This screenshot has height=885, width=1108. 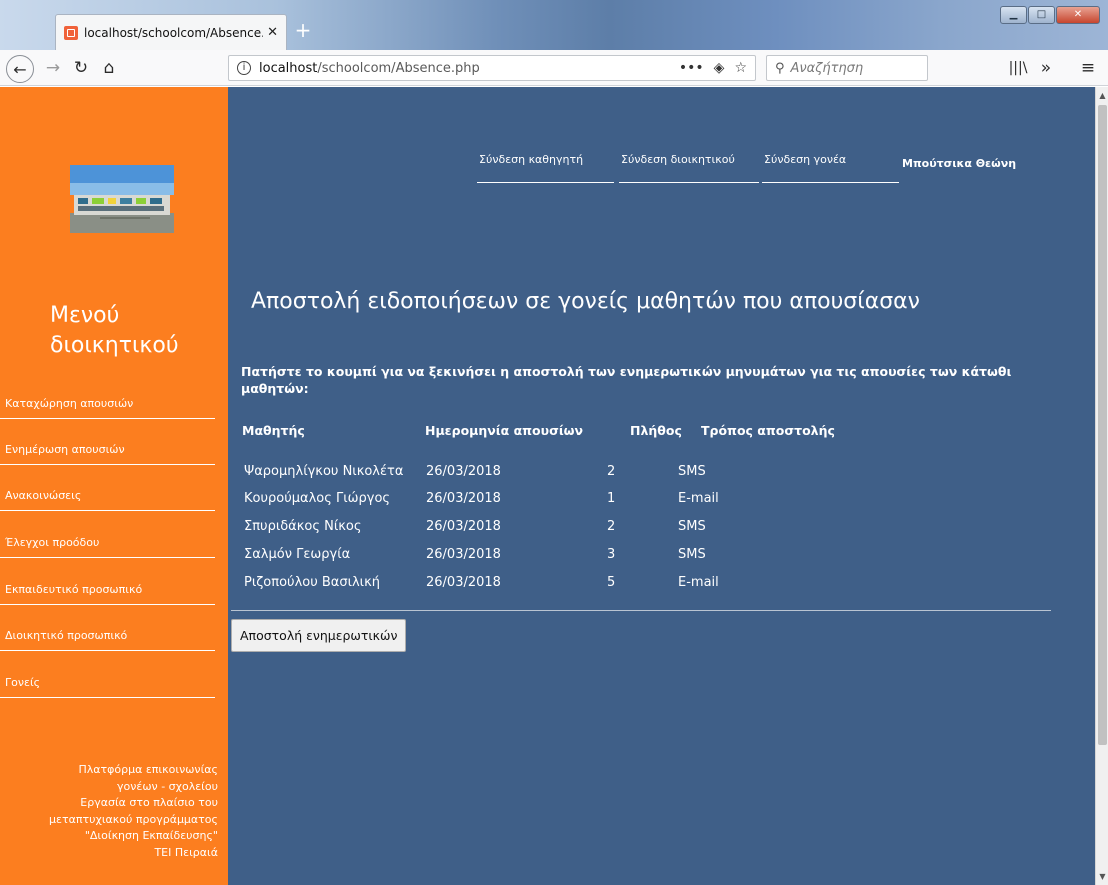 What do you see at coordinates (319, 635) in the screenshot?
I see `send-notifications-button: Αποστολή ενημερωτικών` at bounding box center [319, 635].